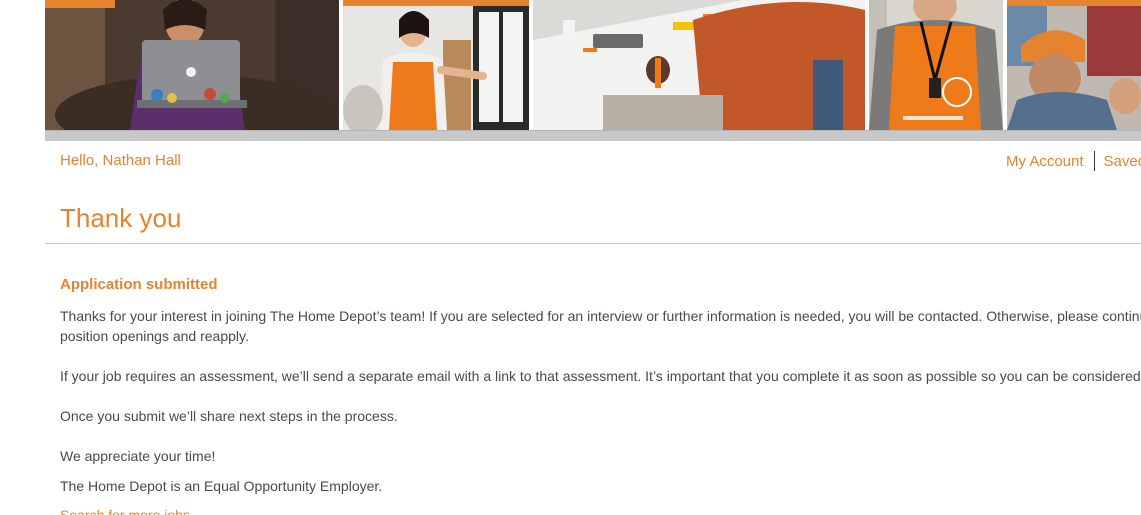 This screenshot has width=1141, height=515. I want to click on title-divider, so click(593, 243).